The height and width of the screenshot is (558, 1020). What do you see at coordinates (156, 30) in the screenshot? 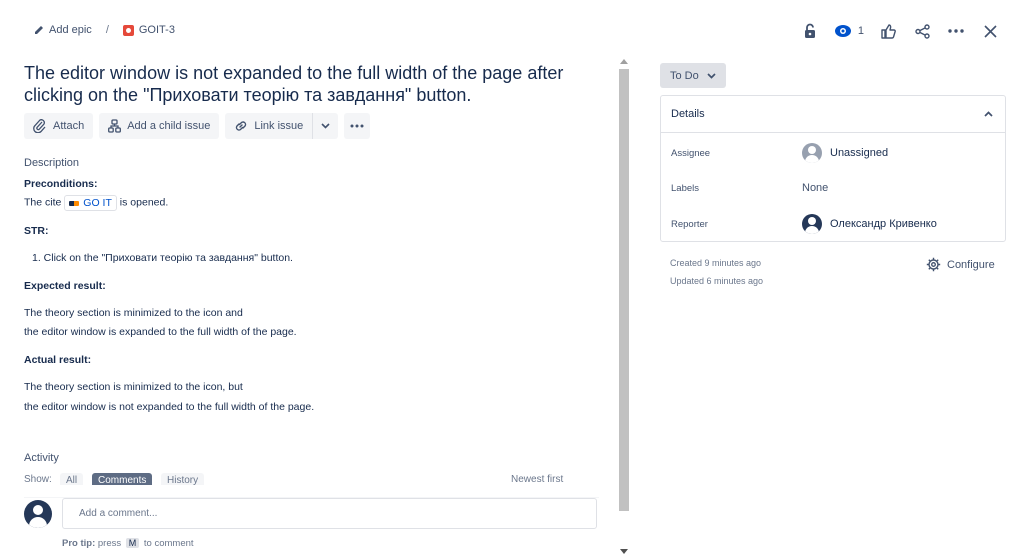
I see `issue-key: GOIT-3` at bounding box center [156, 30].